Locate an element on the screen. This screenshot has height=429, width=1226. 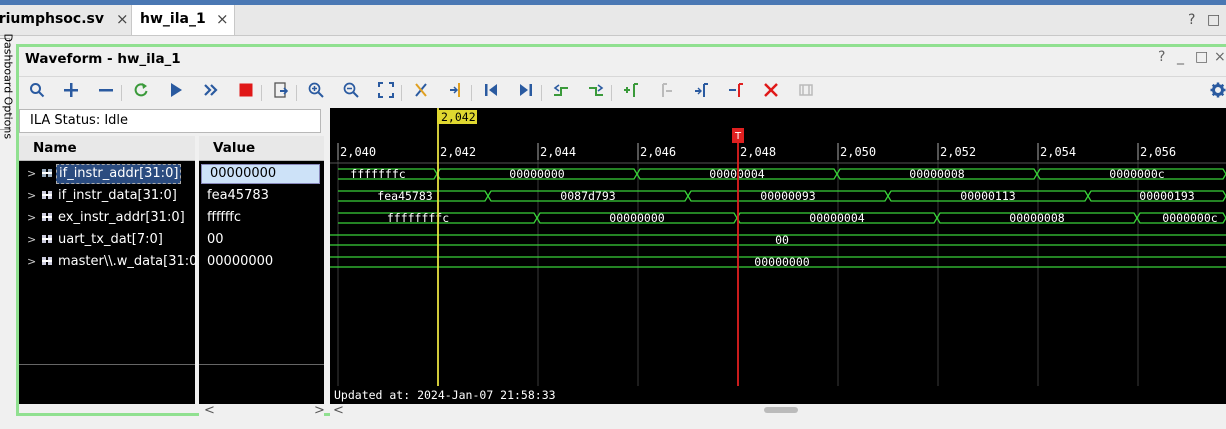
search-icon is located at coordinates (37, 93).